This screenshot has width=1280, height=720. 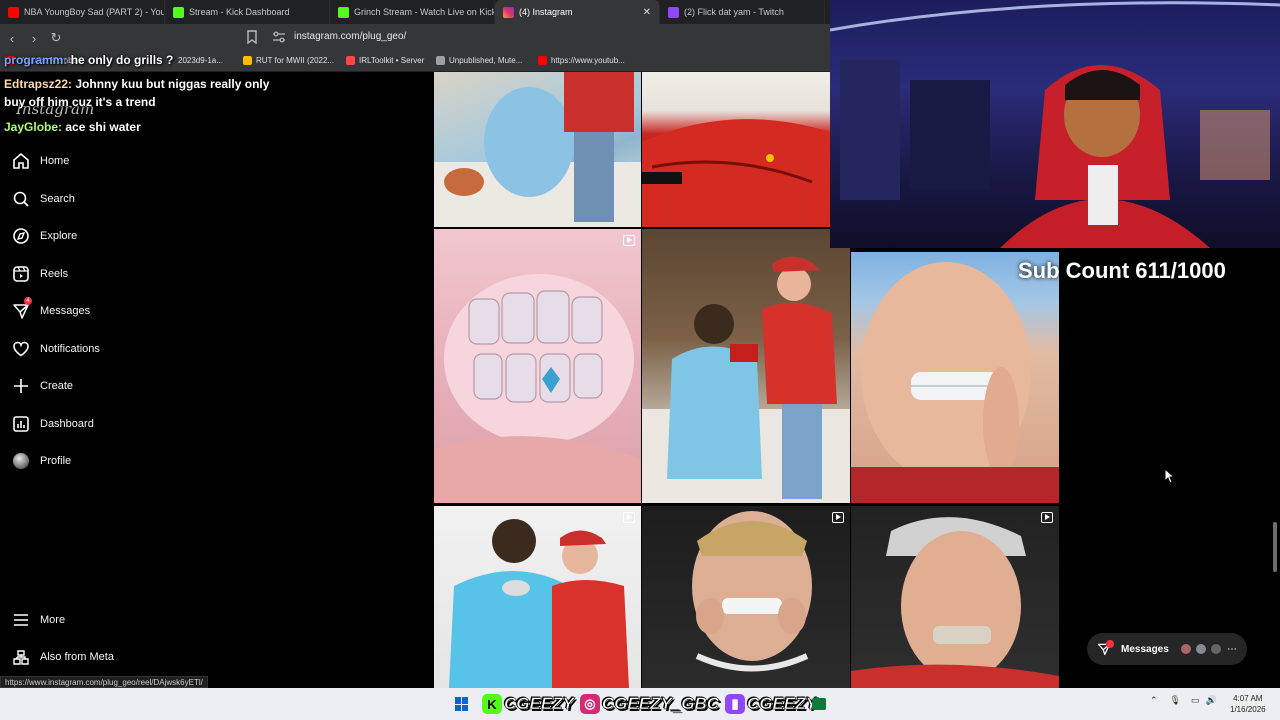 I want to click on instagram-handle: ◎ CGEEZY_GBC, so click(x=649, y=704).